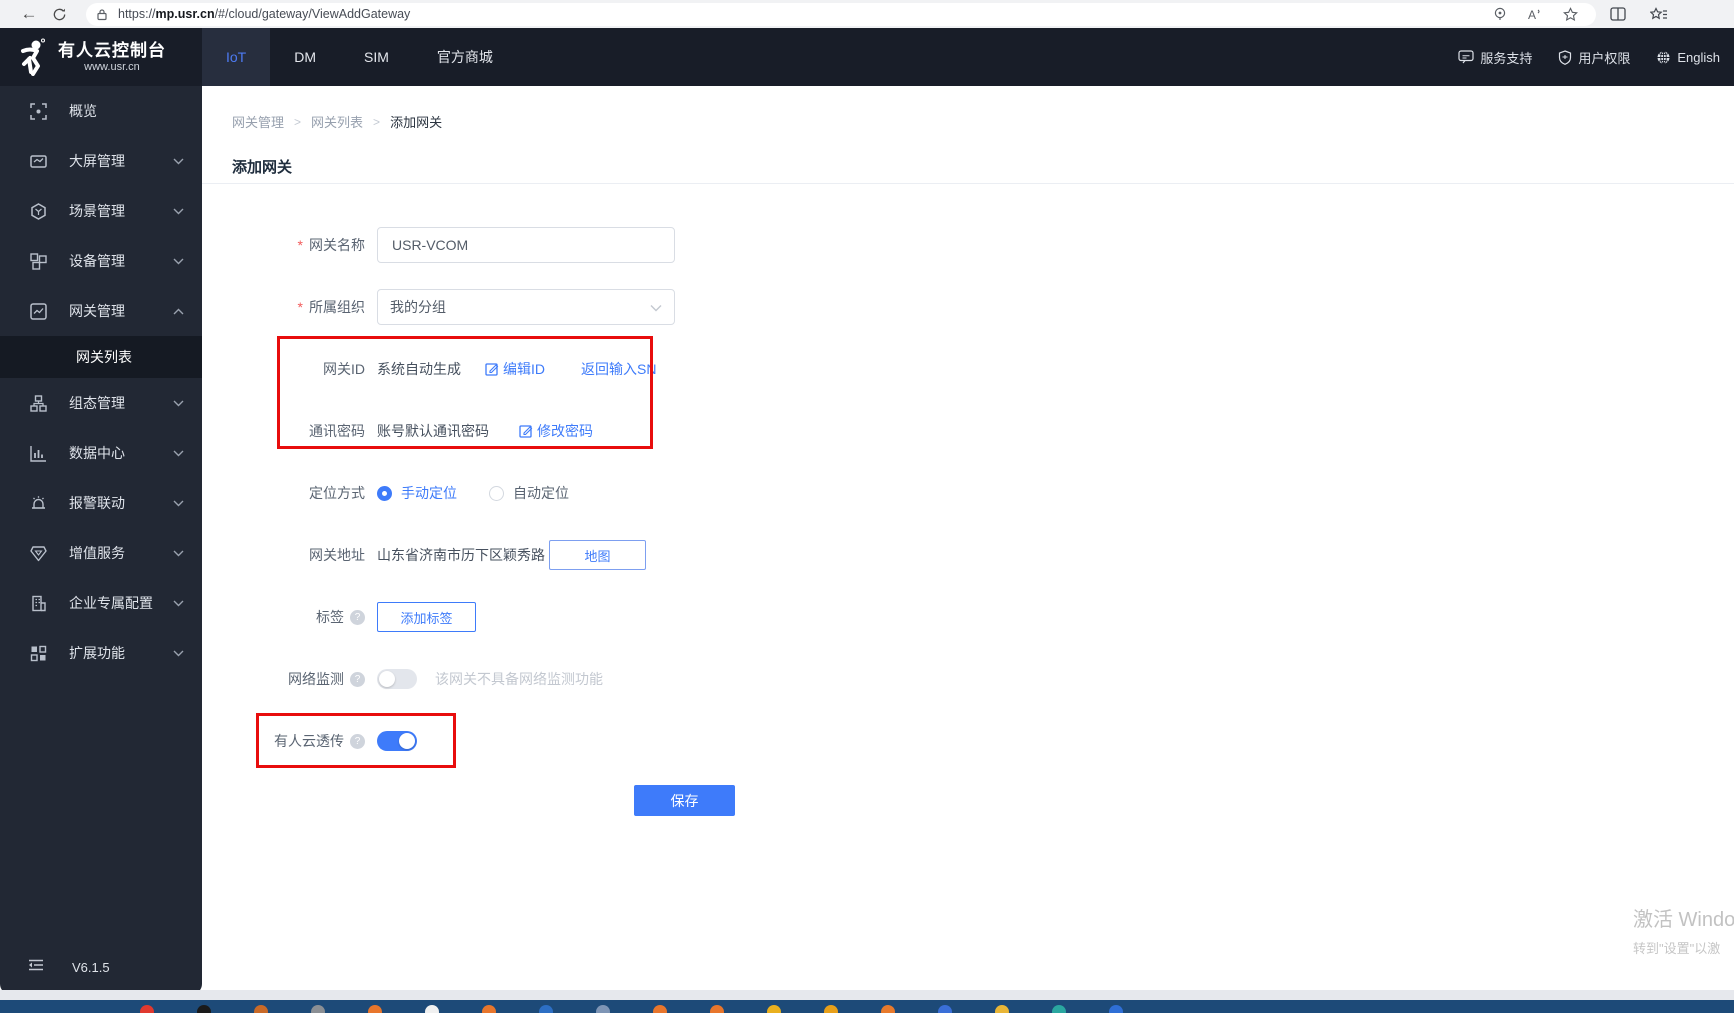 This screenshot has width=1734, height=1013. What do you see at coordinates (1658, 14) in the screenshot?
I see `collections-icon` at bounding box center [1658, 14].